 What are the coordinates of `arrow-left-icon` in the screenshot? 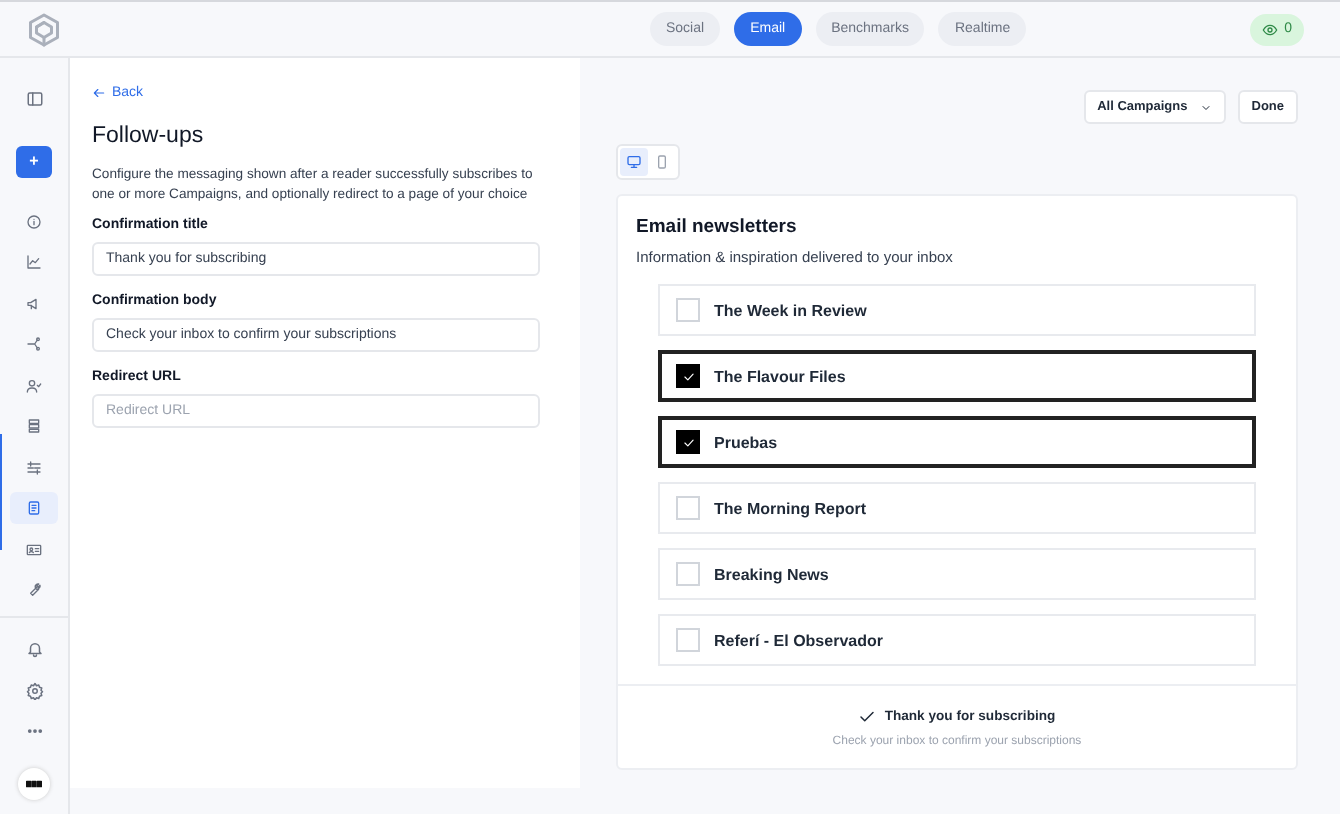 It's located at (99, 93).